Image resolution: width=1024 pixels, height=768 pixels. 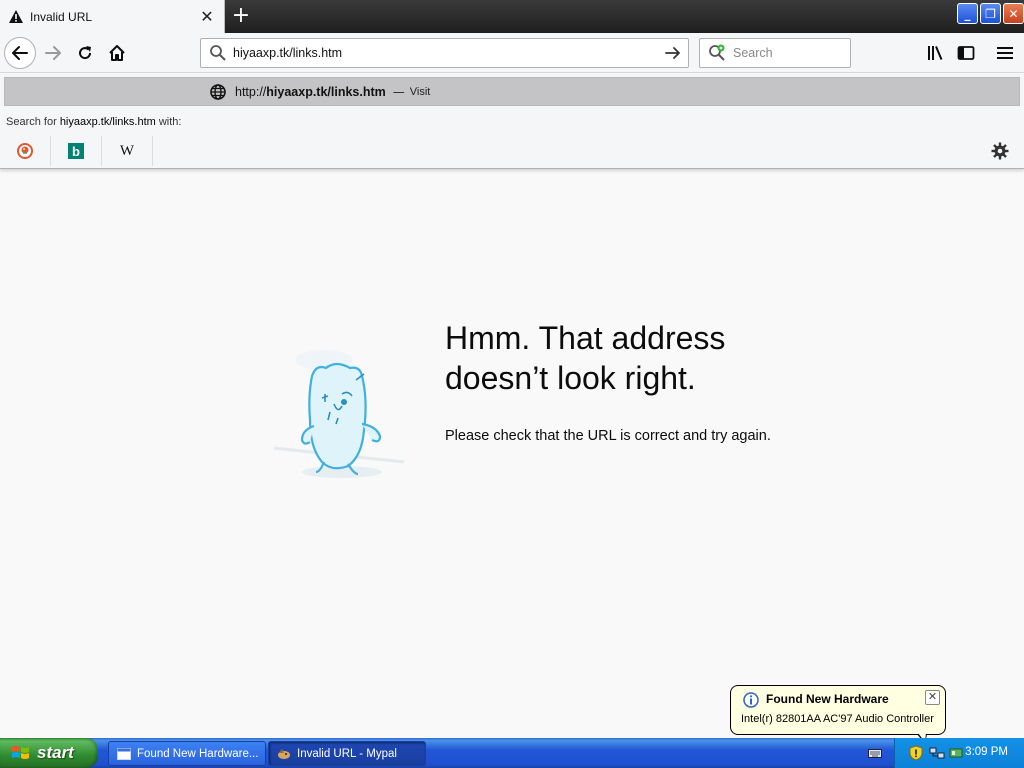 What do you see at coordinates (717, 52) in the screenshot?
I see `search-engine-icon` at bounding box center [717, 52].